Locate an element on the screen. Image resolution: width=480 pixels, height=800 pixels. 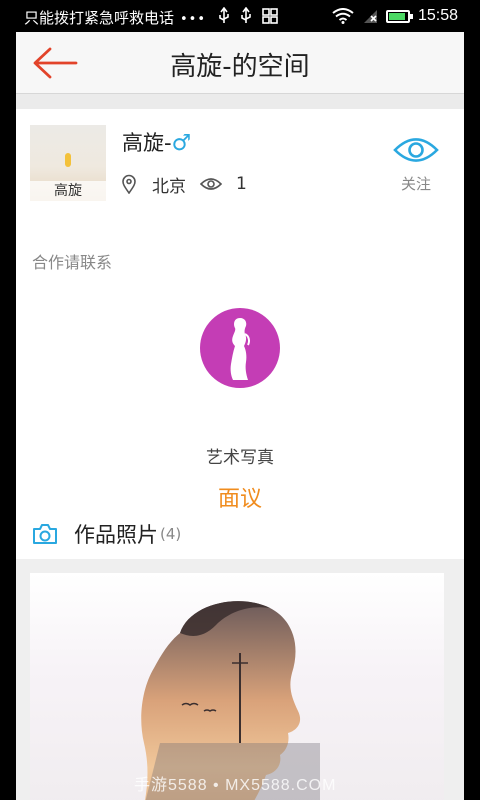
contact-note: 合作请联系 is located at coordinates (72, 262).